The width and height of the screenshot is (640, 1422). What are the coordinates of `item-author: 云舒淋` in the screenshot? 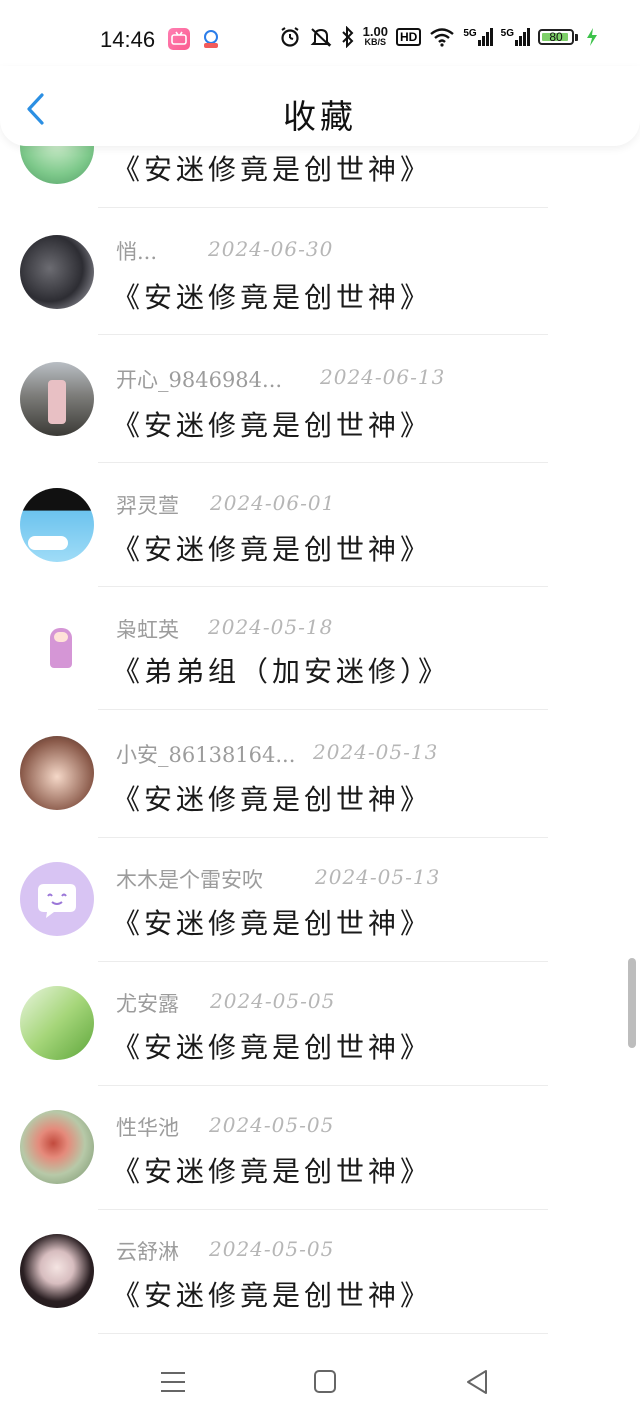 It's located at (147, 1252).